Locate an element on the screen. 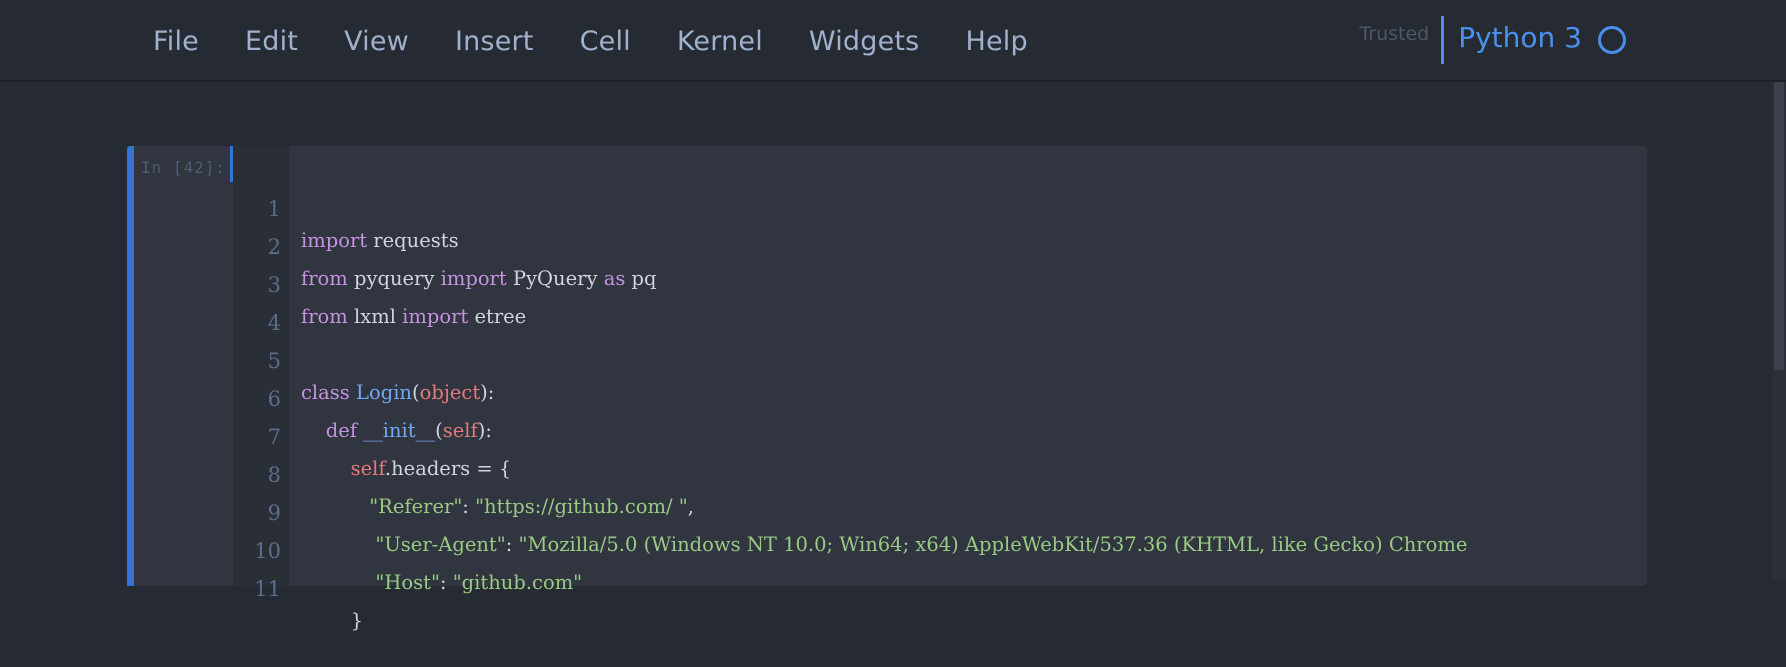  scrollbar-thumb is located at coordinates (1779, 226).